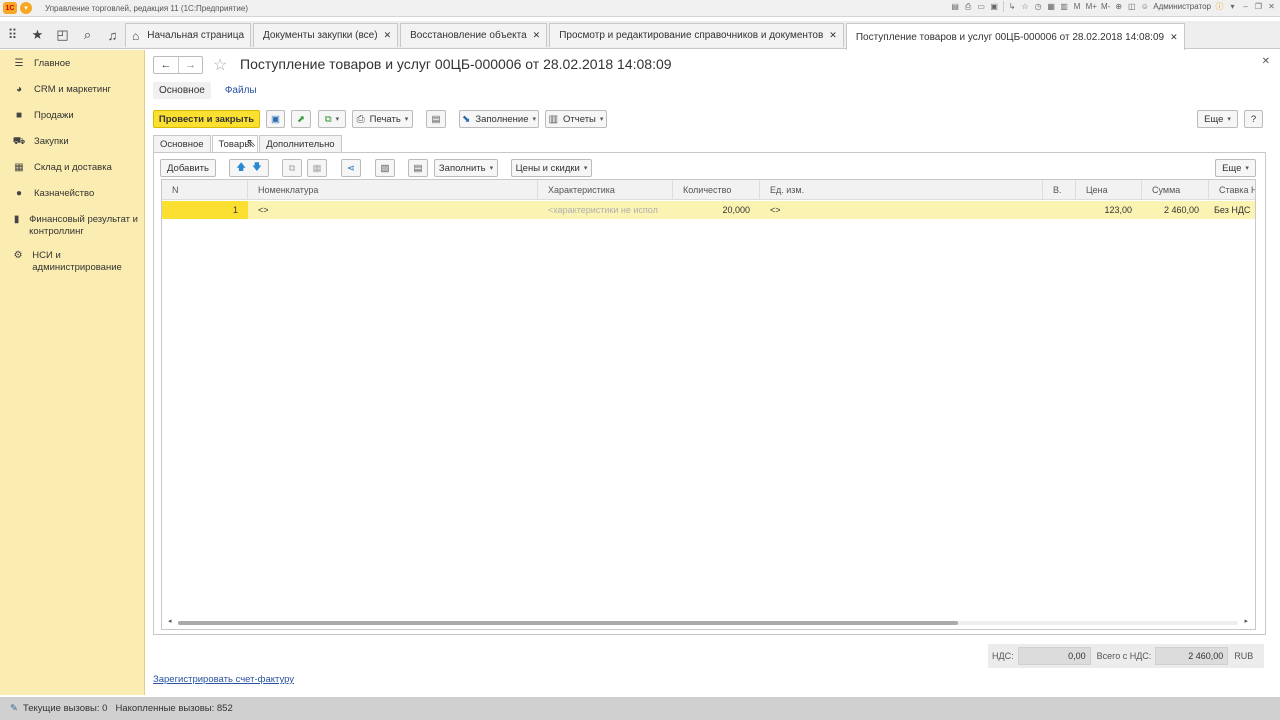 This screenshot has width=1280, height=720. I want to click on scroll-left-icon: ◂, so click(170, 621).